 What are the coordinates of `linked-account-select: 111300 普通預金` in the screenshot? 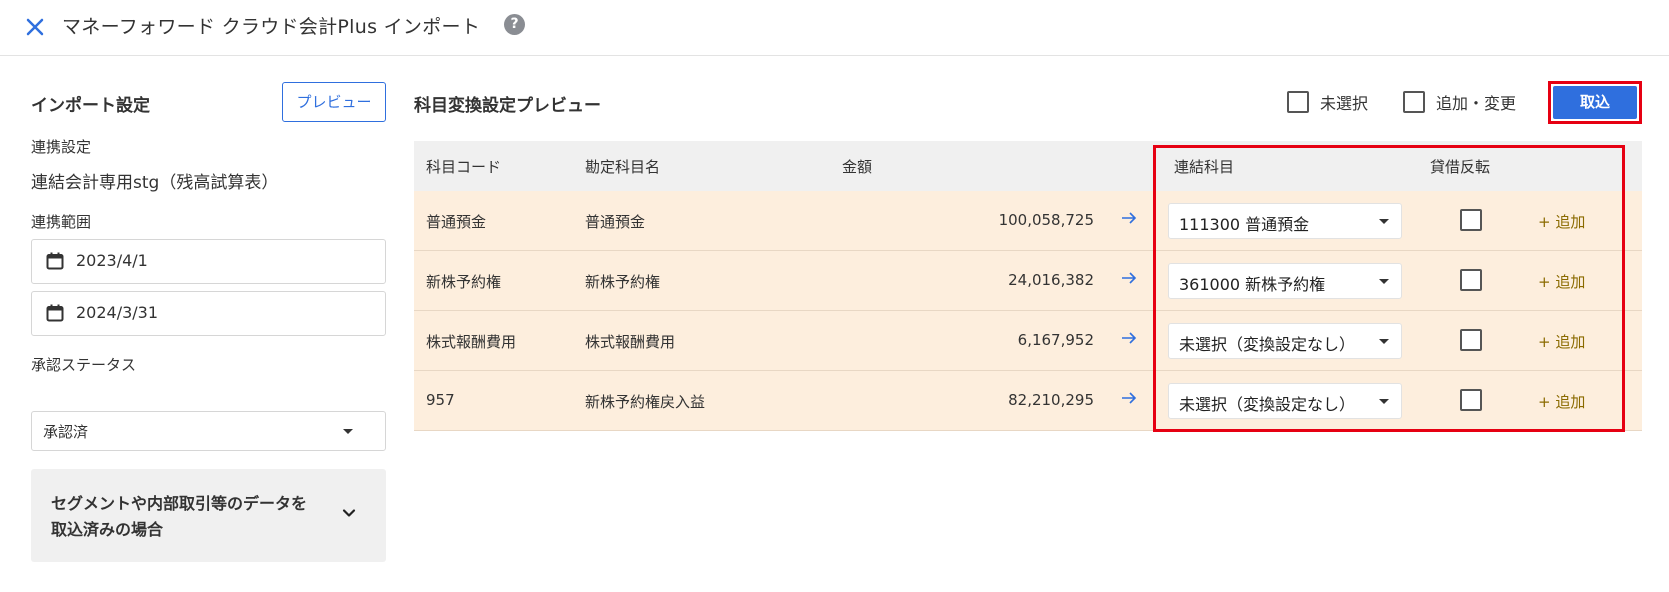 It's located at (1285, 221).